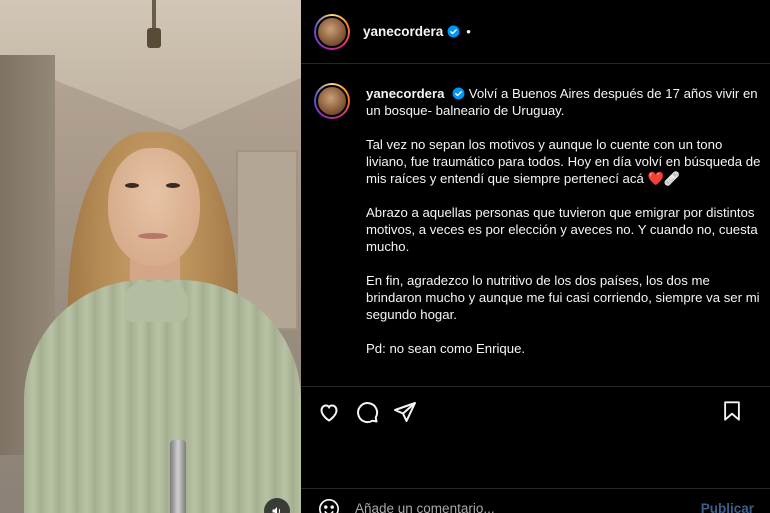  What do you see at coordinates (528, 507) in the screenshot?
I see `comment-input` at bounding box center [528, 507].